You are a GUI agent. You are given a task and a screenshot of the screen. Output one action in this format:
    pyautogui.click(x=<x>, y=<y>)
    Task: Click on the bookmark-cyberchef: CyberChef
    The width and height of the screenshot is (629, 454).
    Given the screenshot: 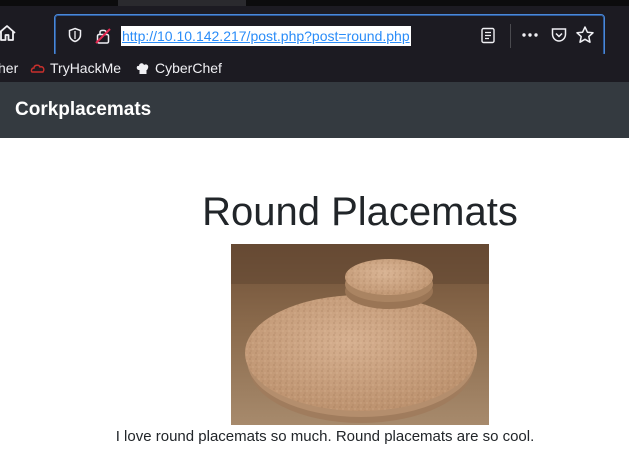 What is the action you would take?
    pyautogui.click(x=178, y=68)
    